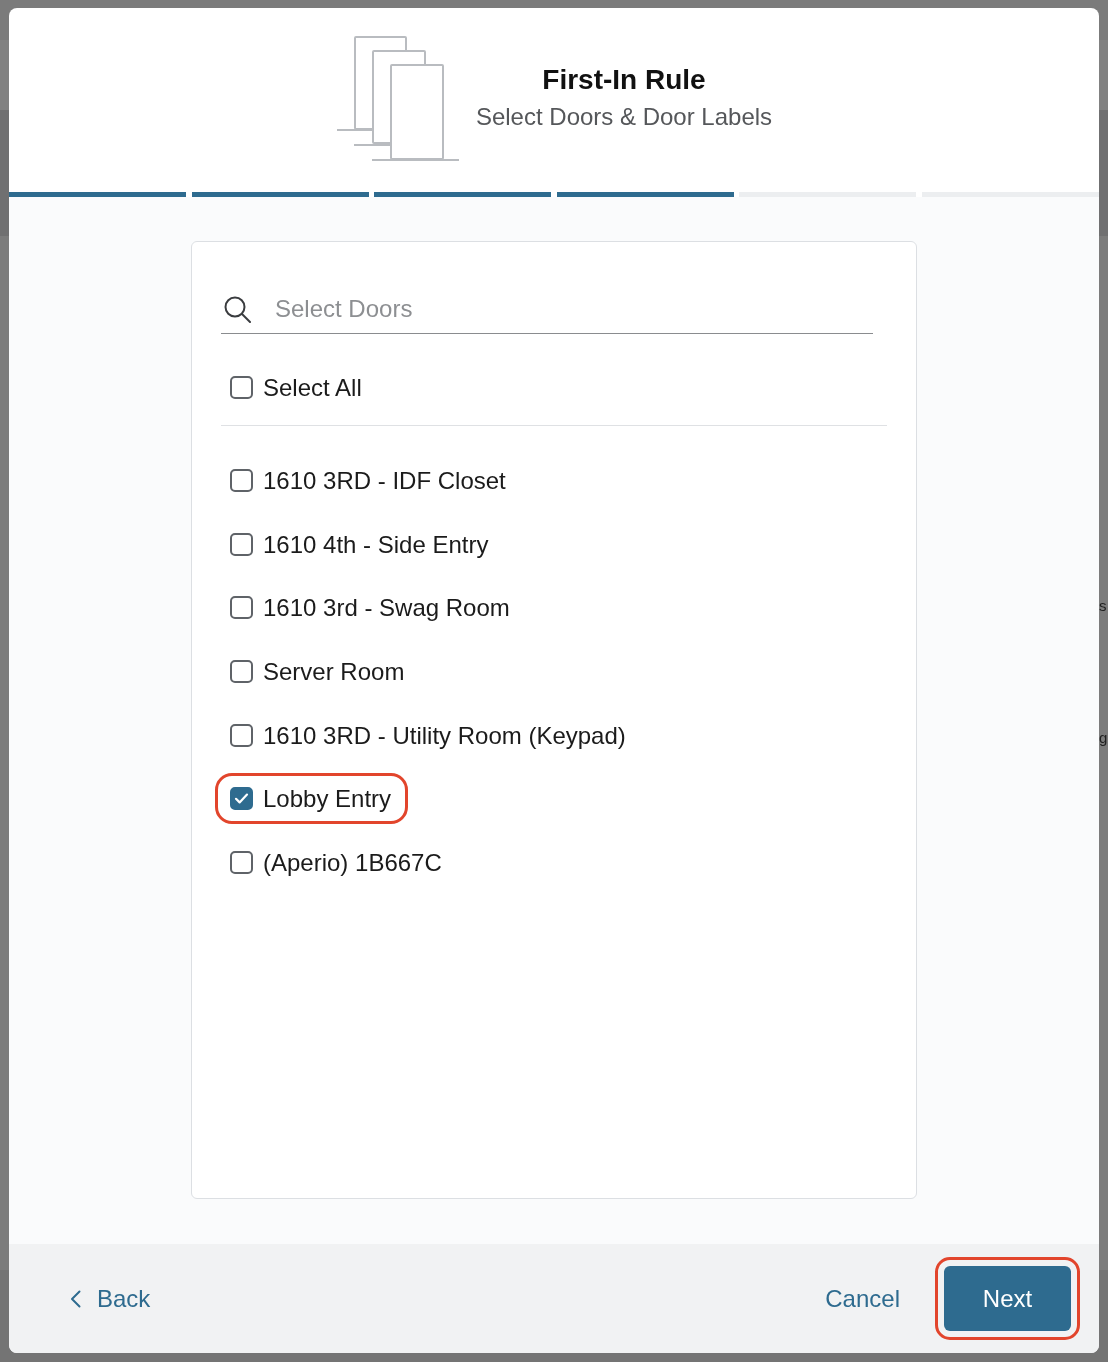 This screenshot has width=1108, height=1362. I want to click on background-text: g, so click(1103, 738).